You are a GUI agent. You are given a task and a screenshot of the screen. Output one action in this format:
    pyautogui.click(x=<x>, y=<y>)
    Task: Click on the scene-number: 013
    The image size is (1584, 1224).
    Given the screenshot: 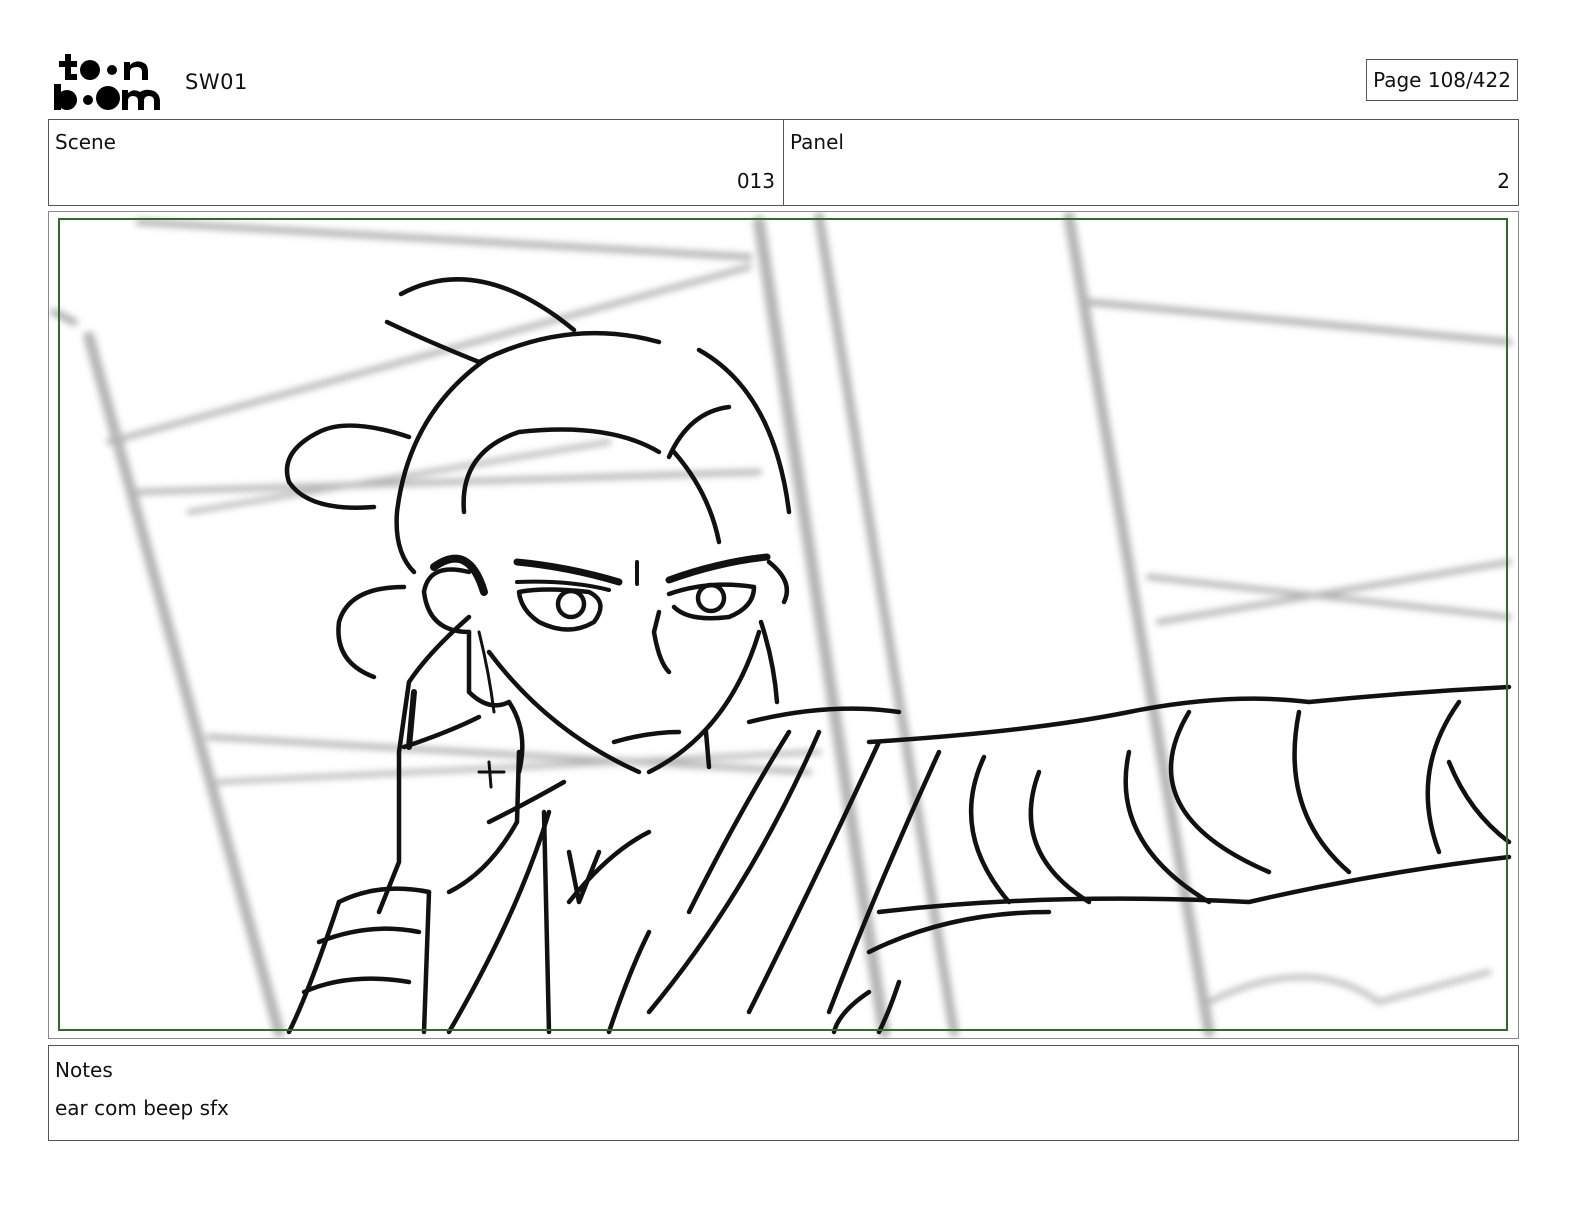 What is the action you would take?
    pyautogui.click(x=755, y=181)
    